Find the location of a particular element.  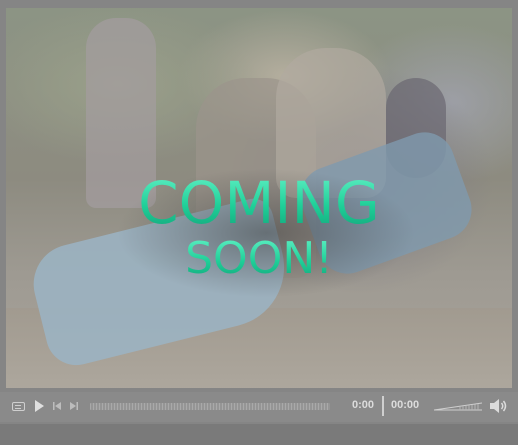

time-divider is located at coordinates (383, 406).